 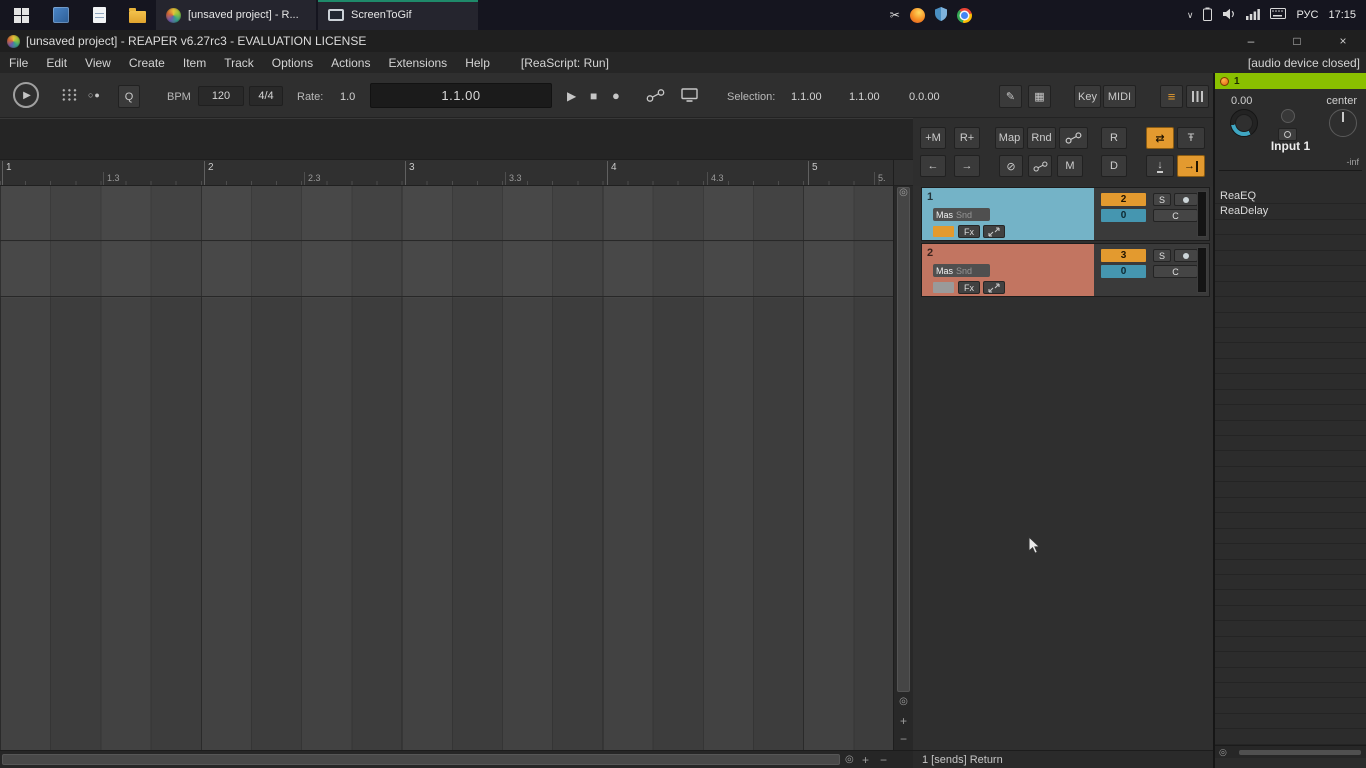 What do you see at coordinates (147, 63) in the screenshot?
I see `menu-create: Create` at bounding box center [147, 63].